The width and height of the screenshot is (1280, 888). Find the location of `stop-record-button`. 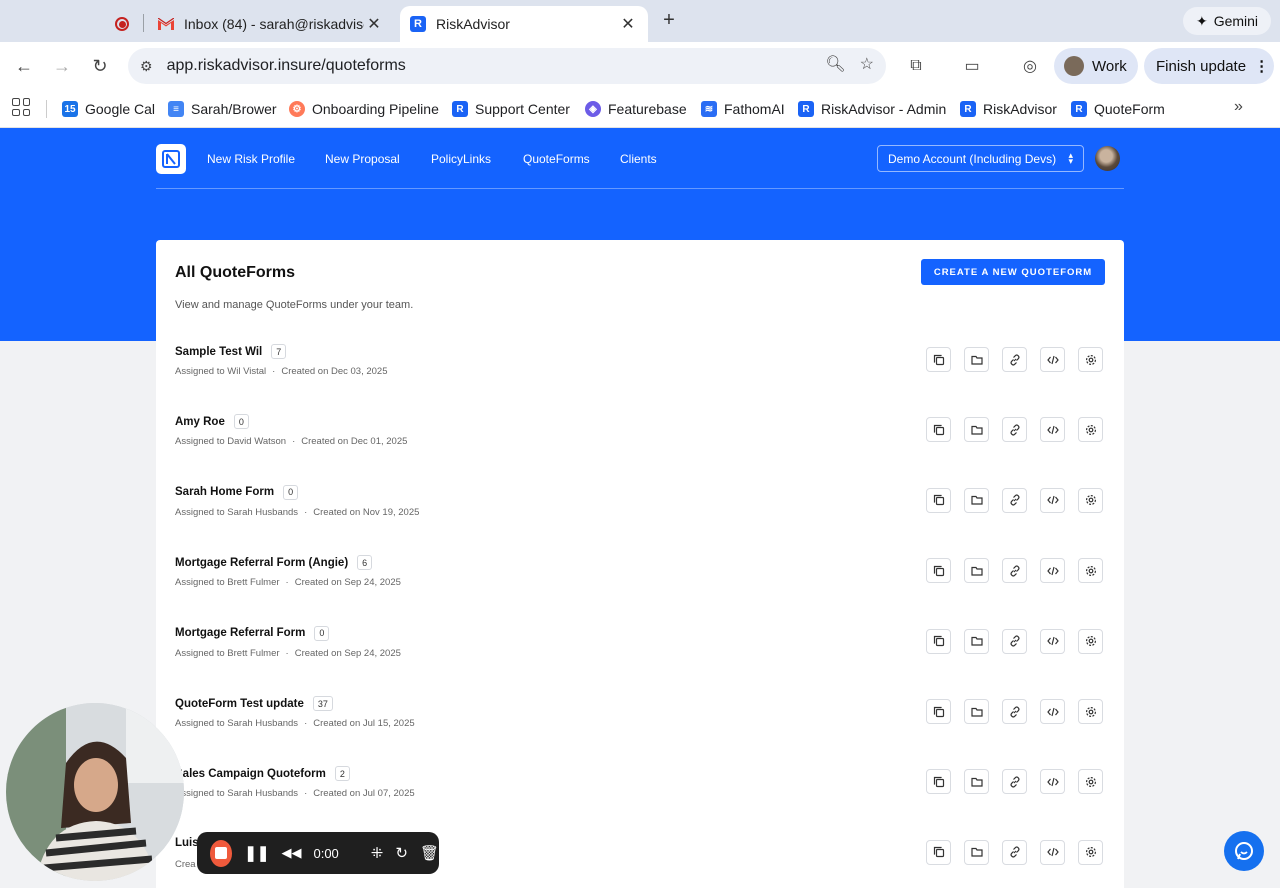

stop-record-button is located at coordinates (221, 853).